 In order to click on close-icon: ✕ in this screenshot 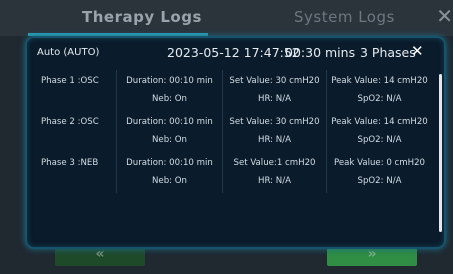, I will do `click(444, 16)`.